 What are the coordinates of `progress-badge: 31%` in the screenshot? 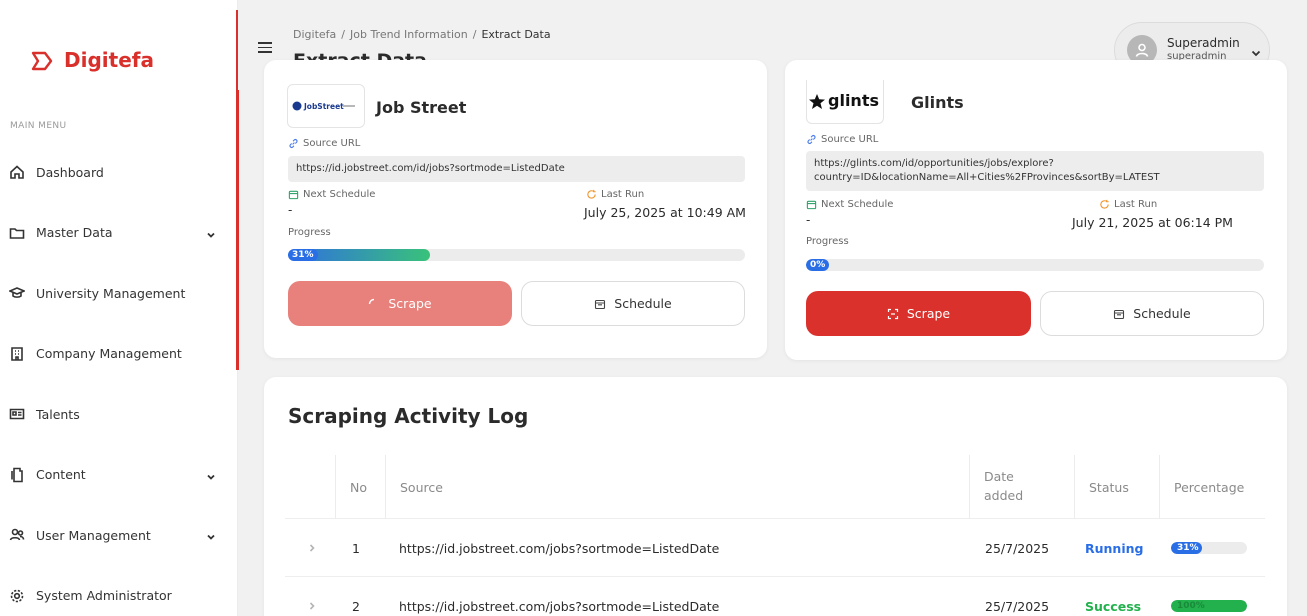 It's located at (303, 255).